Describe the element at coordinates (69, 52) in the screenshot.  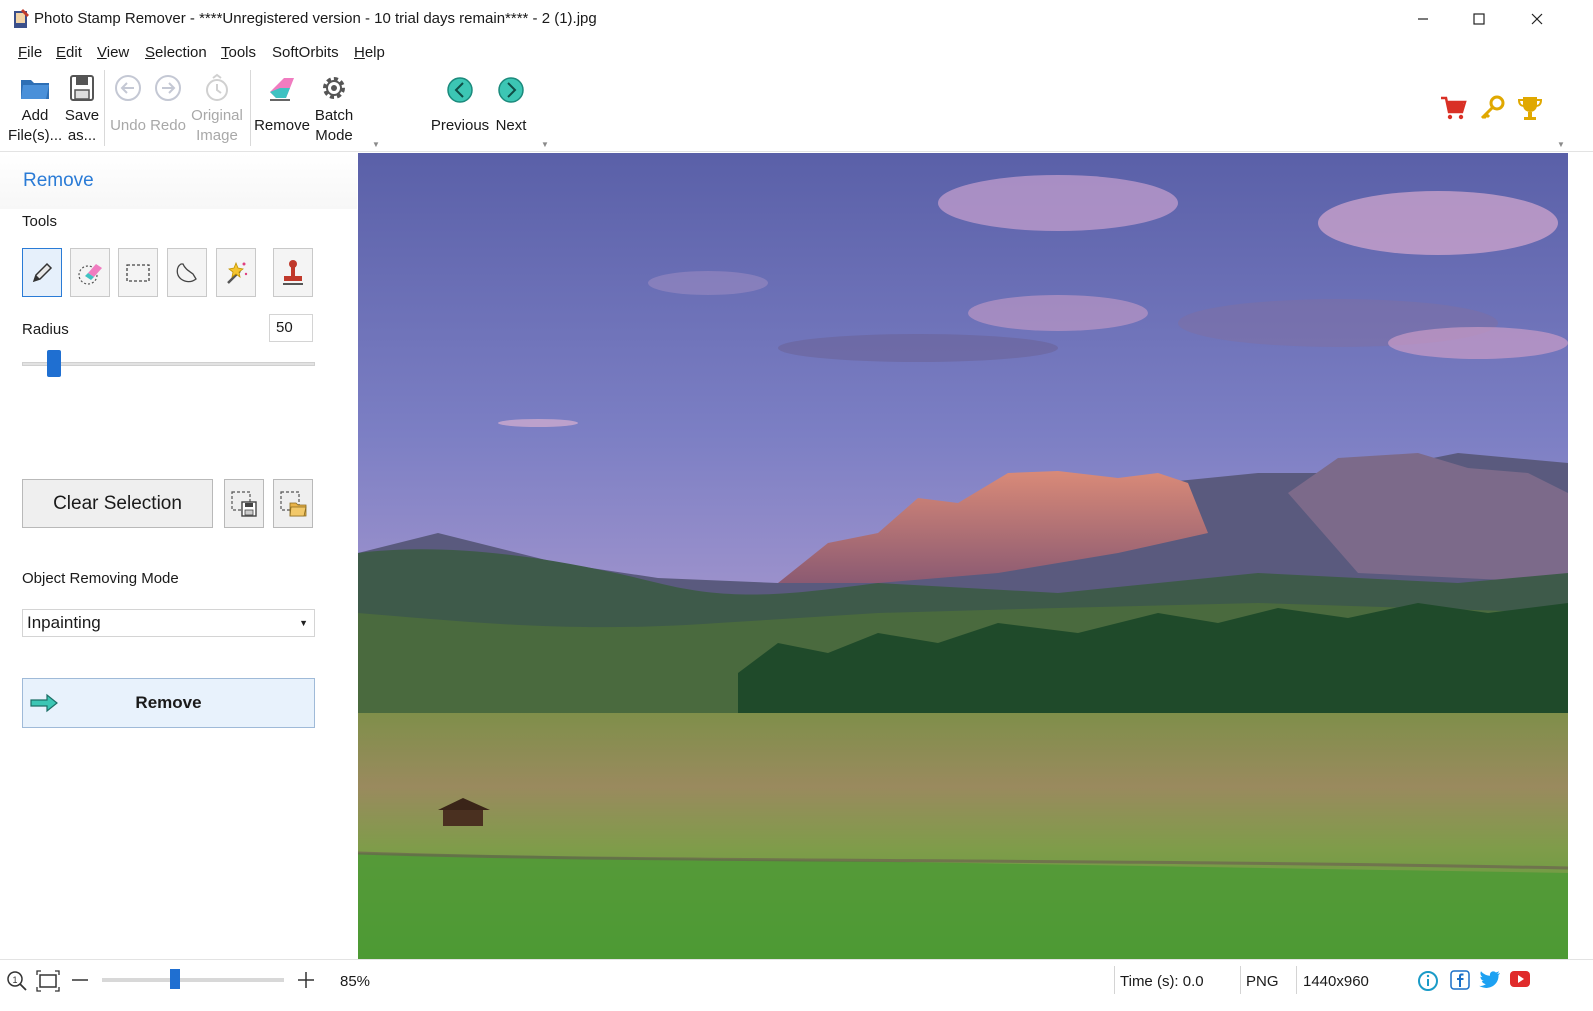
I see `menu-edit: Edit` at that location.